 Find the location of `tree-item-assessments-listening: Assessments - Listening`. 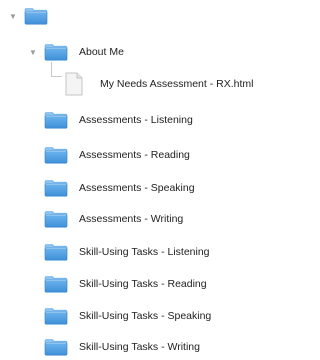

tree-item-assessments-listening: Assessments - Listening is located at coordinates (118, 120).